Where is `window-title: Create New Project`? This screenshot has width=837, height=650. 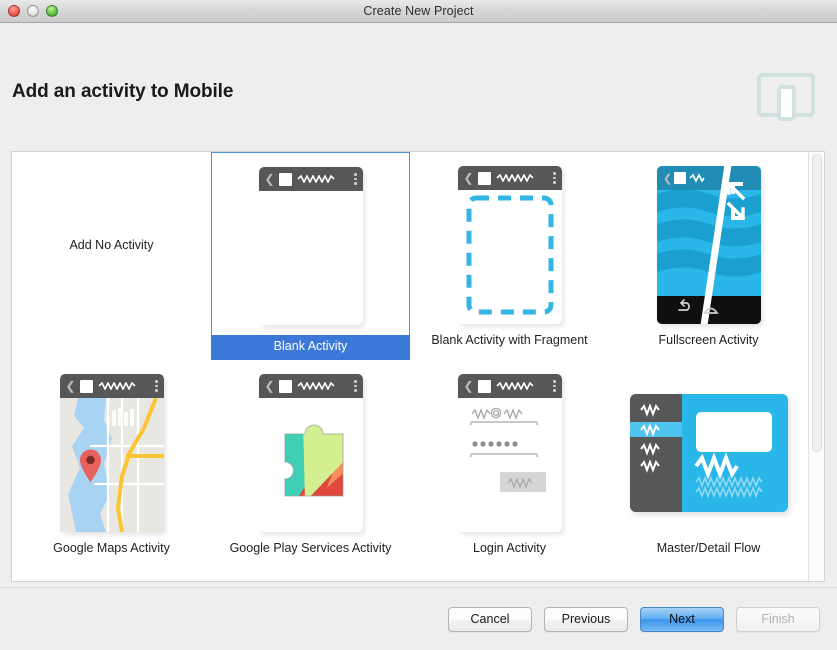
window-title: Create New Project is located at coordinates (418, 11).